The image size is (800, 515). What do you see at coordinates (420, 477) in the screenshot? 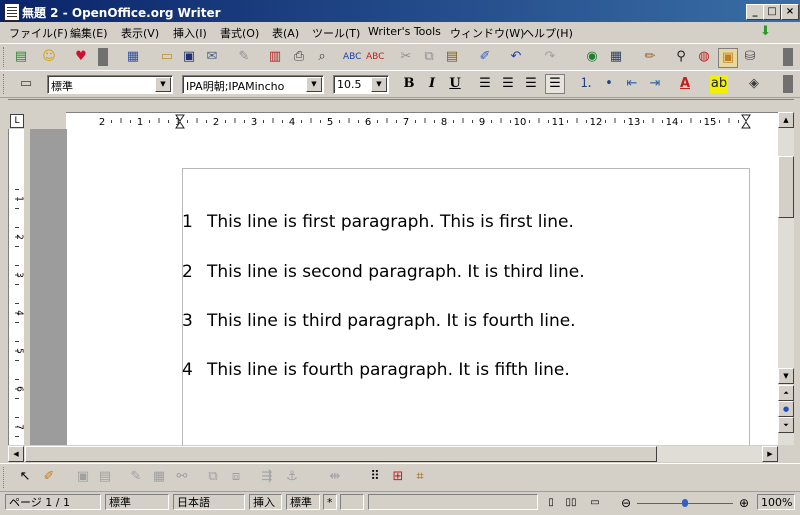
I see `helplines-icon: ⌗` at bounding box center [420, 477].